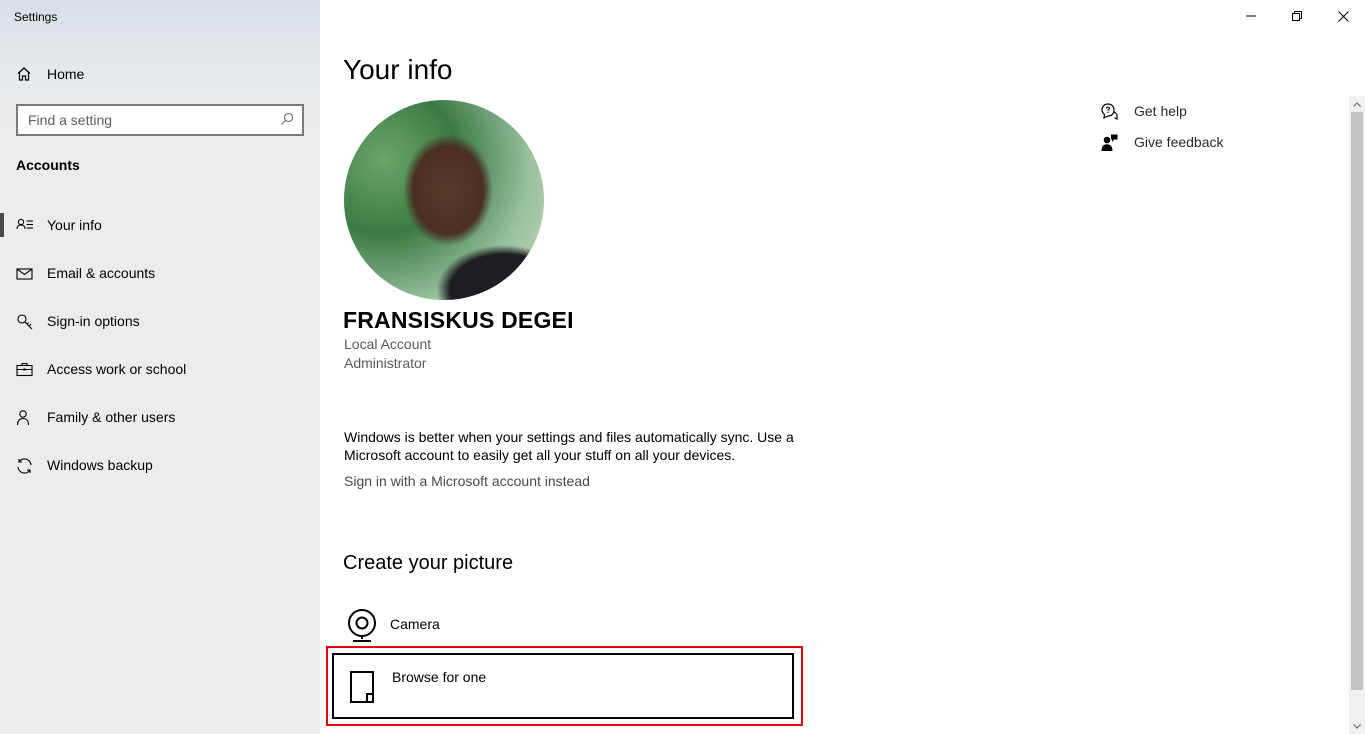 The image size is (1365, 734). What do you see at coordinates (161, 74) in the screenshot?
I see `home-button: Home` at bounding box center [161, 74].